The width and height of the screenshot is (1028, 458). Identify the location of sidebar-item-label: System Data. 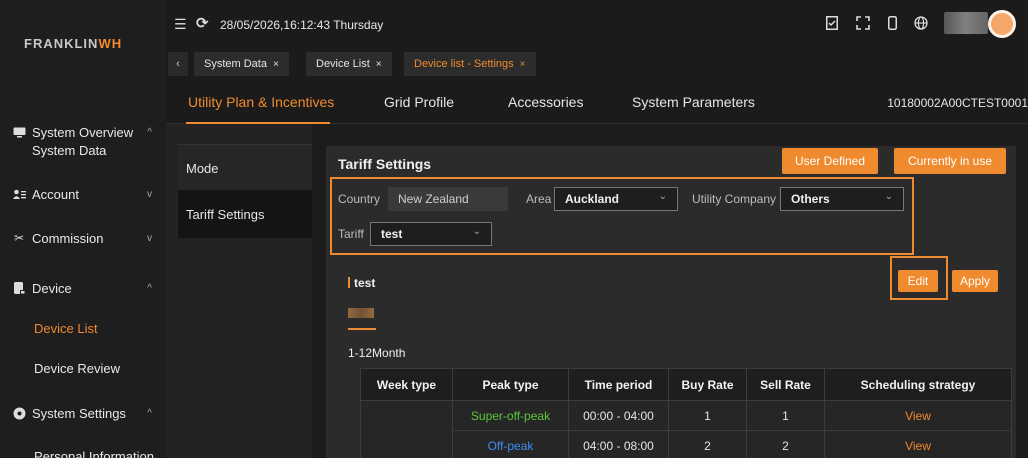
(69, 150).